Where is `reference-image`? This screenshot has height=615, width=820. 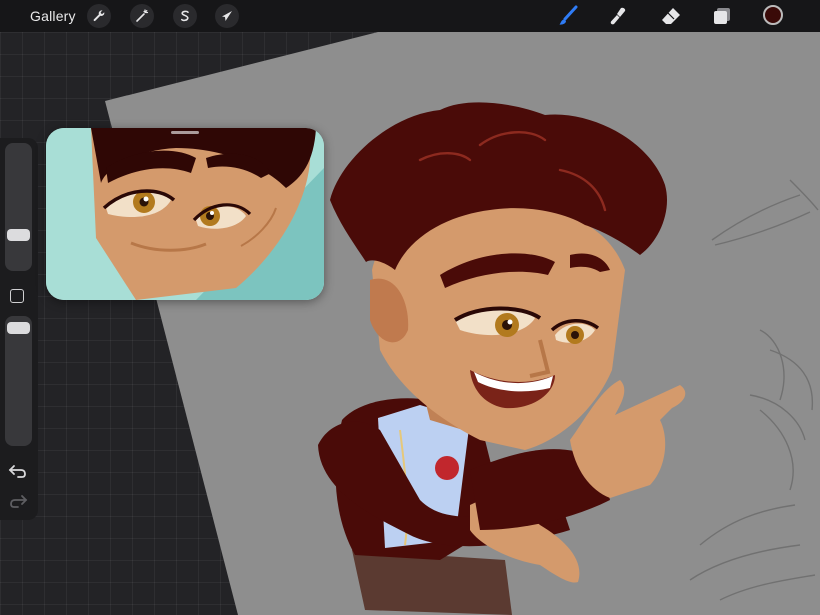
reference-image is located at coordinates (185, 214).